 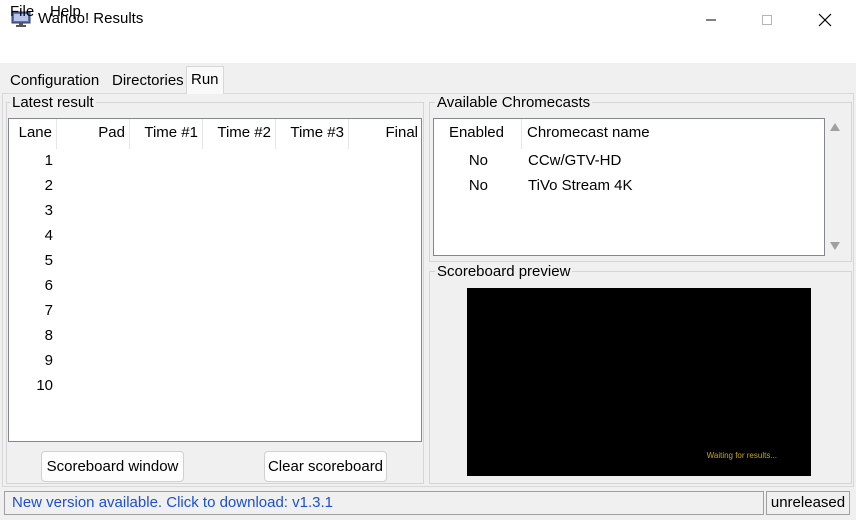 I want to click on maximize-icon, so click(x=767, y=19).